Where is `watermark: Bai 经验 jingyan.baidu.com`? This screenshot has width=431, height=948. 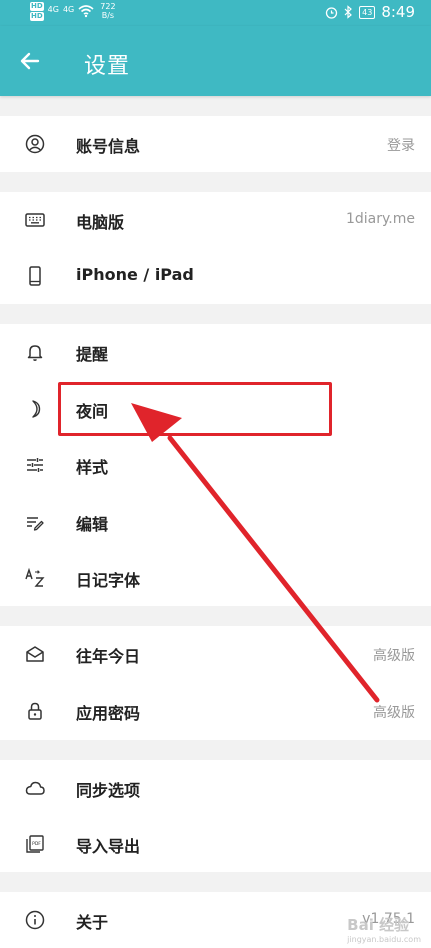
watermark: Bai 经验 jingyan.baidu.com is located at coordinates (384, 930).